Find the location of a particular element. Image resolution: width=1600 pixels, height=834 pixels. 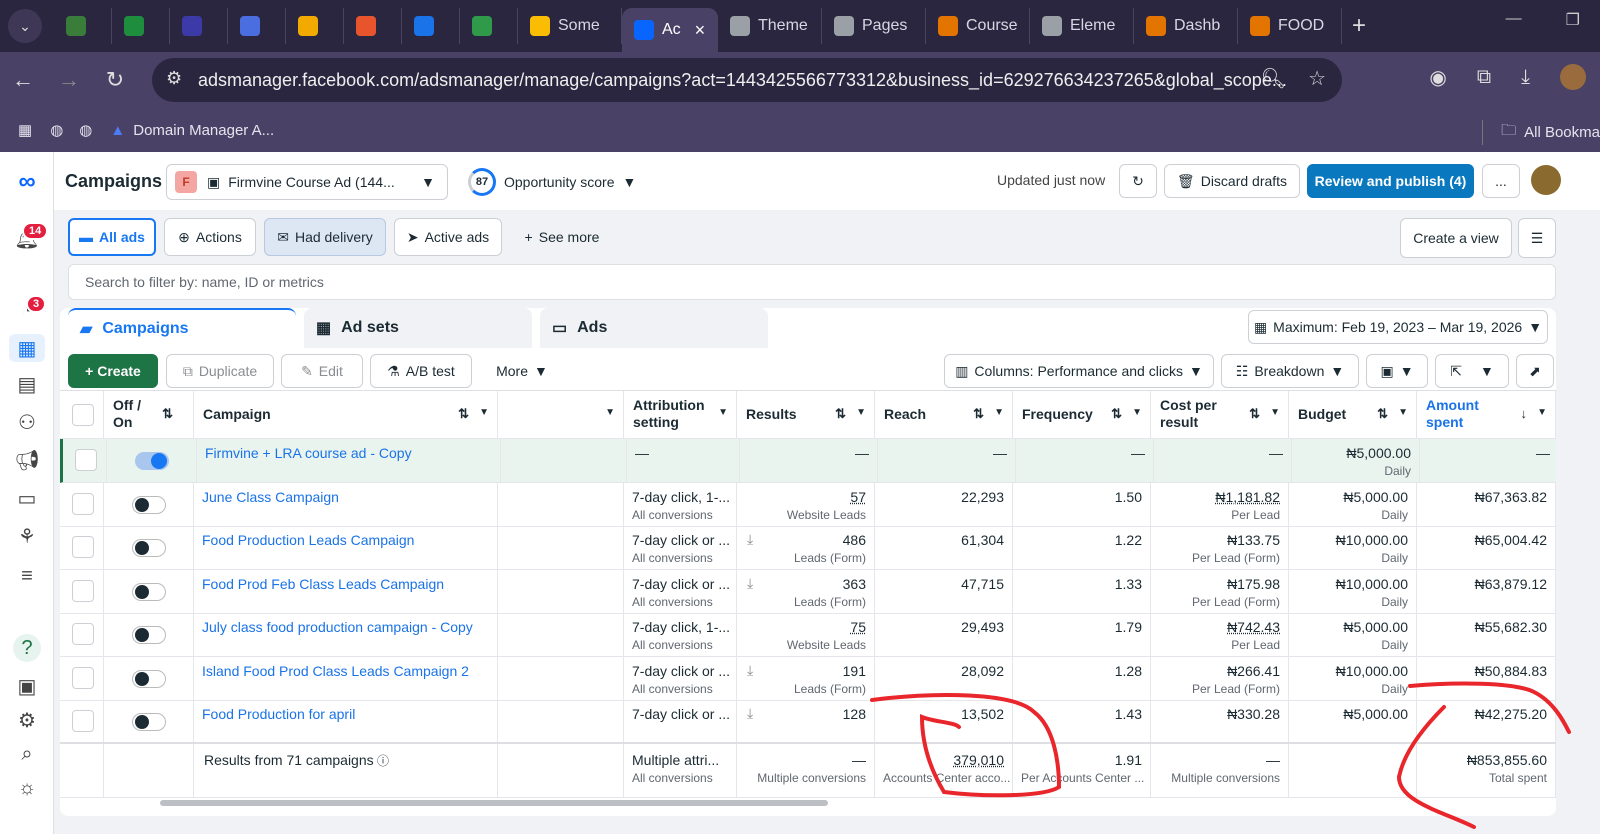

browser-tab: Eleme is located at coordinates (1082, 26).